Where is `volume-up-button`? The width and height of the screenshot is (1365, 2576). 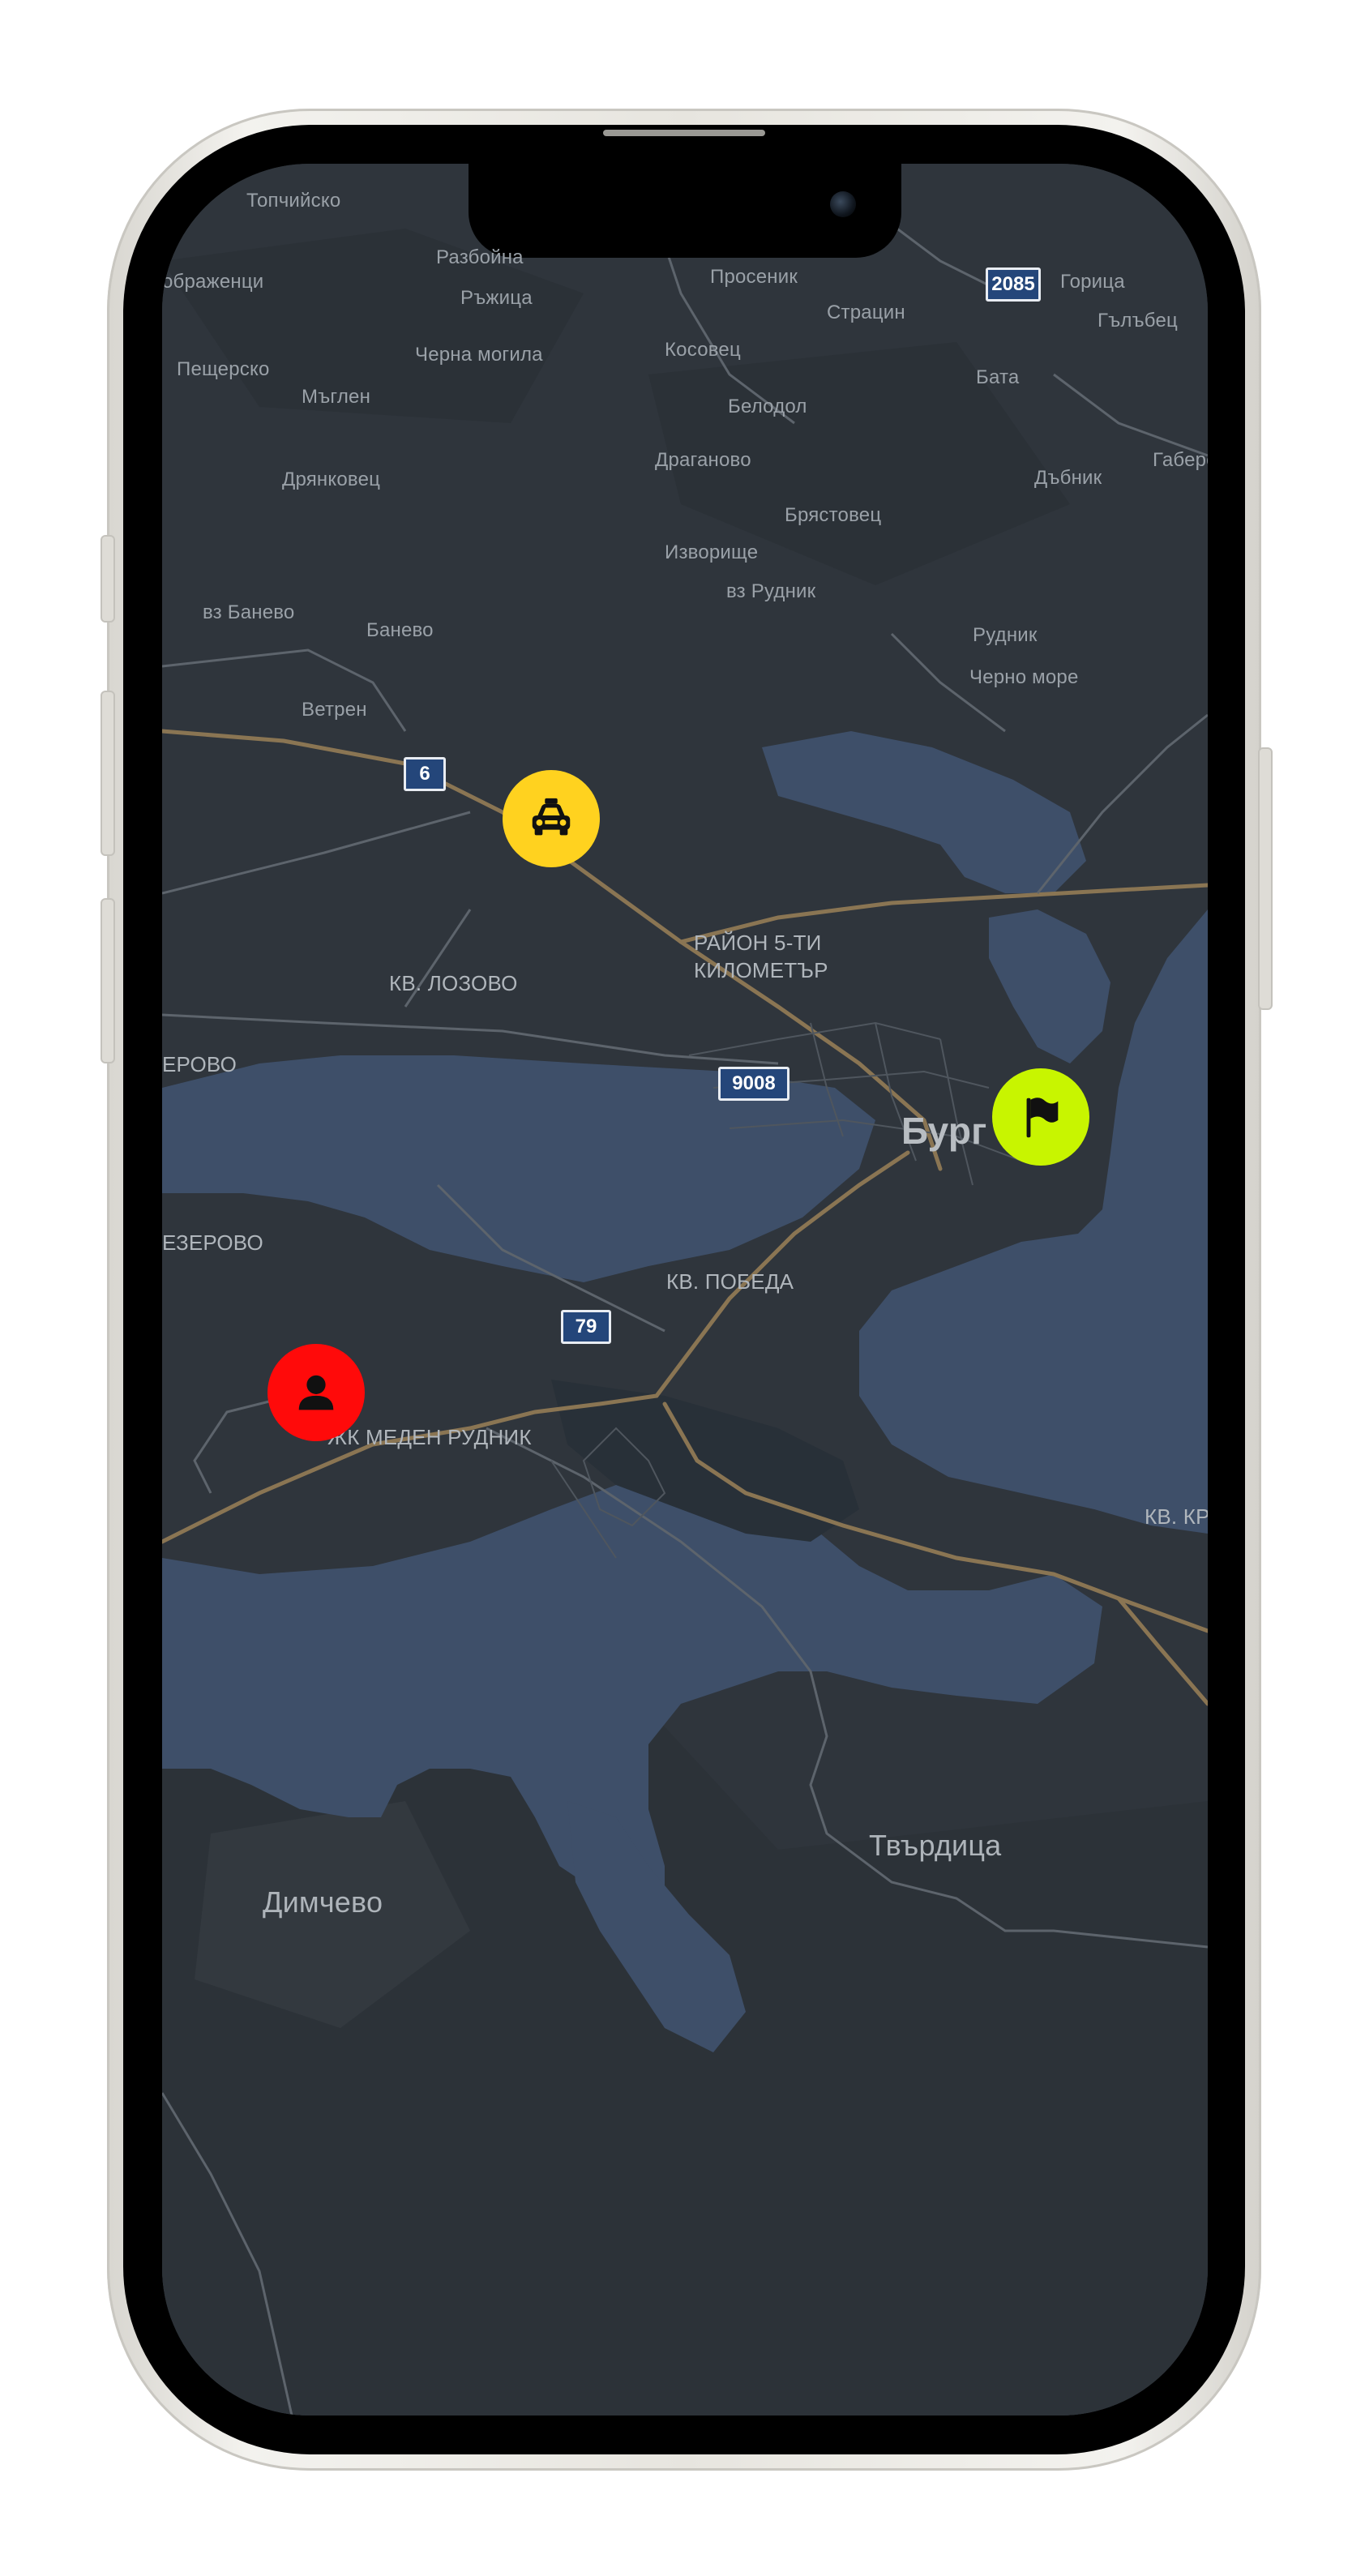
volume-up-button is located at coordinates (108, 773).